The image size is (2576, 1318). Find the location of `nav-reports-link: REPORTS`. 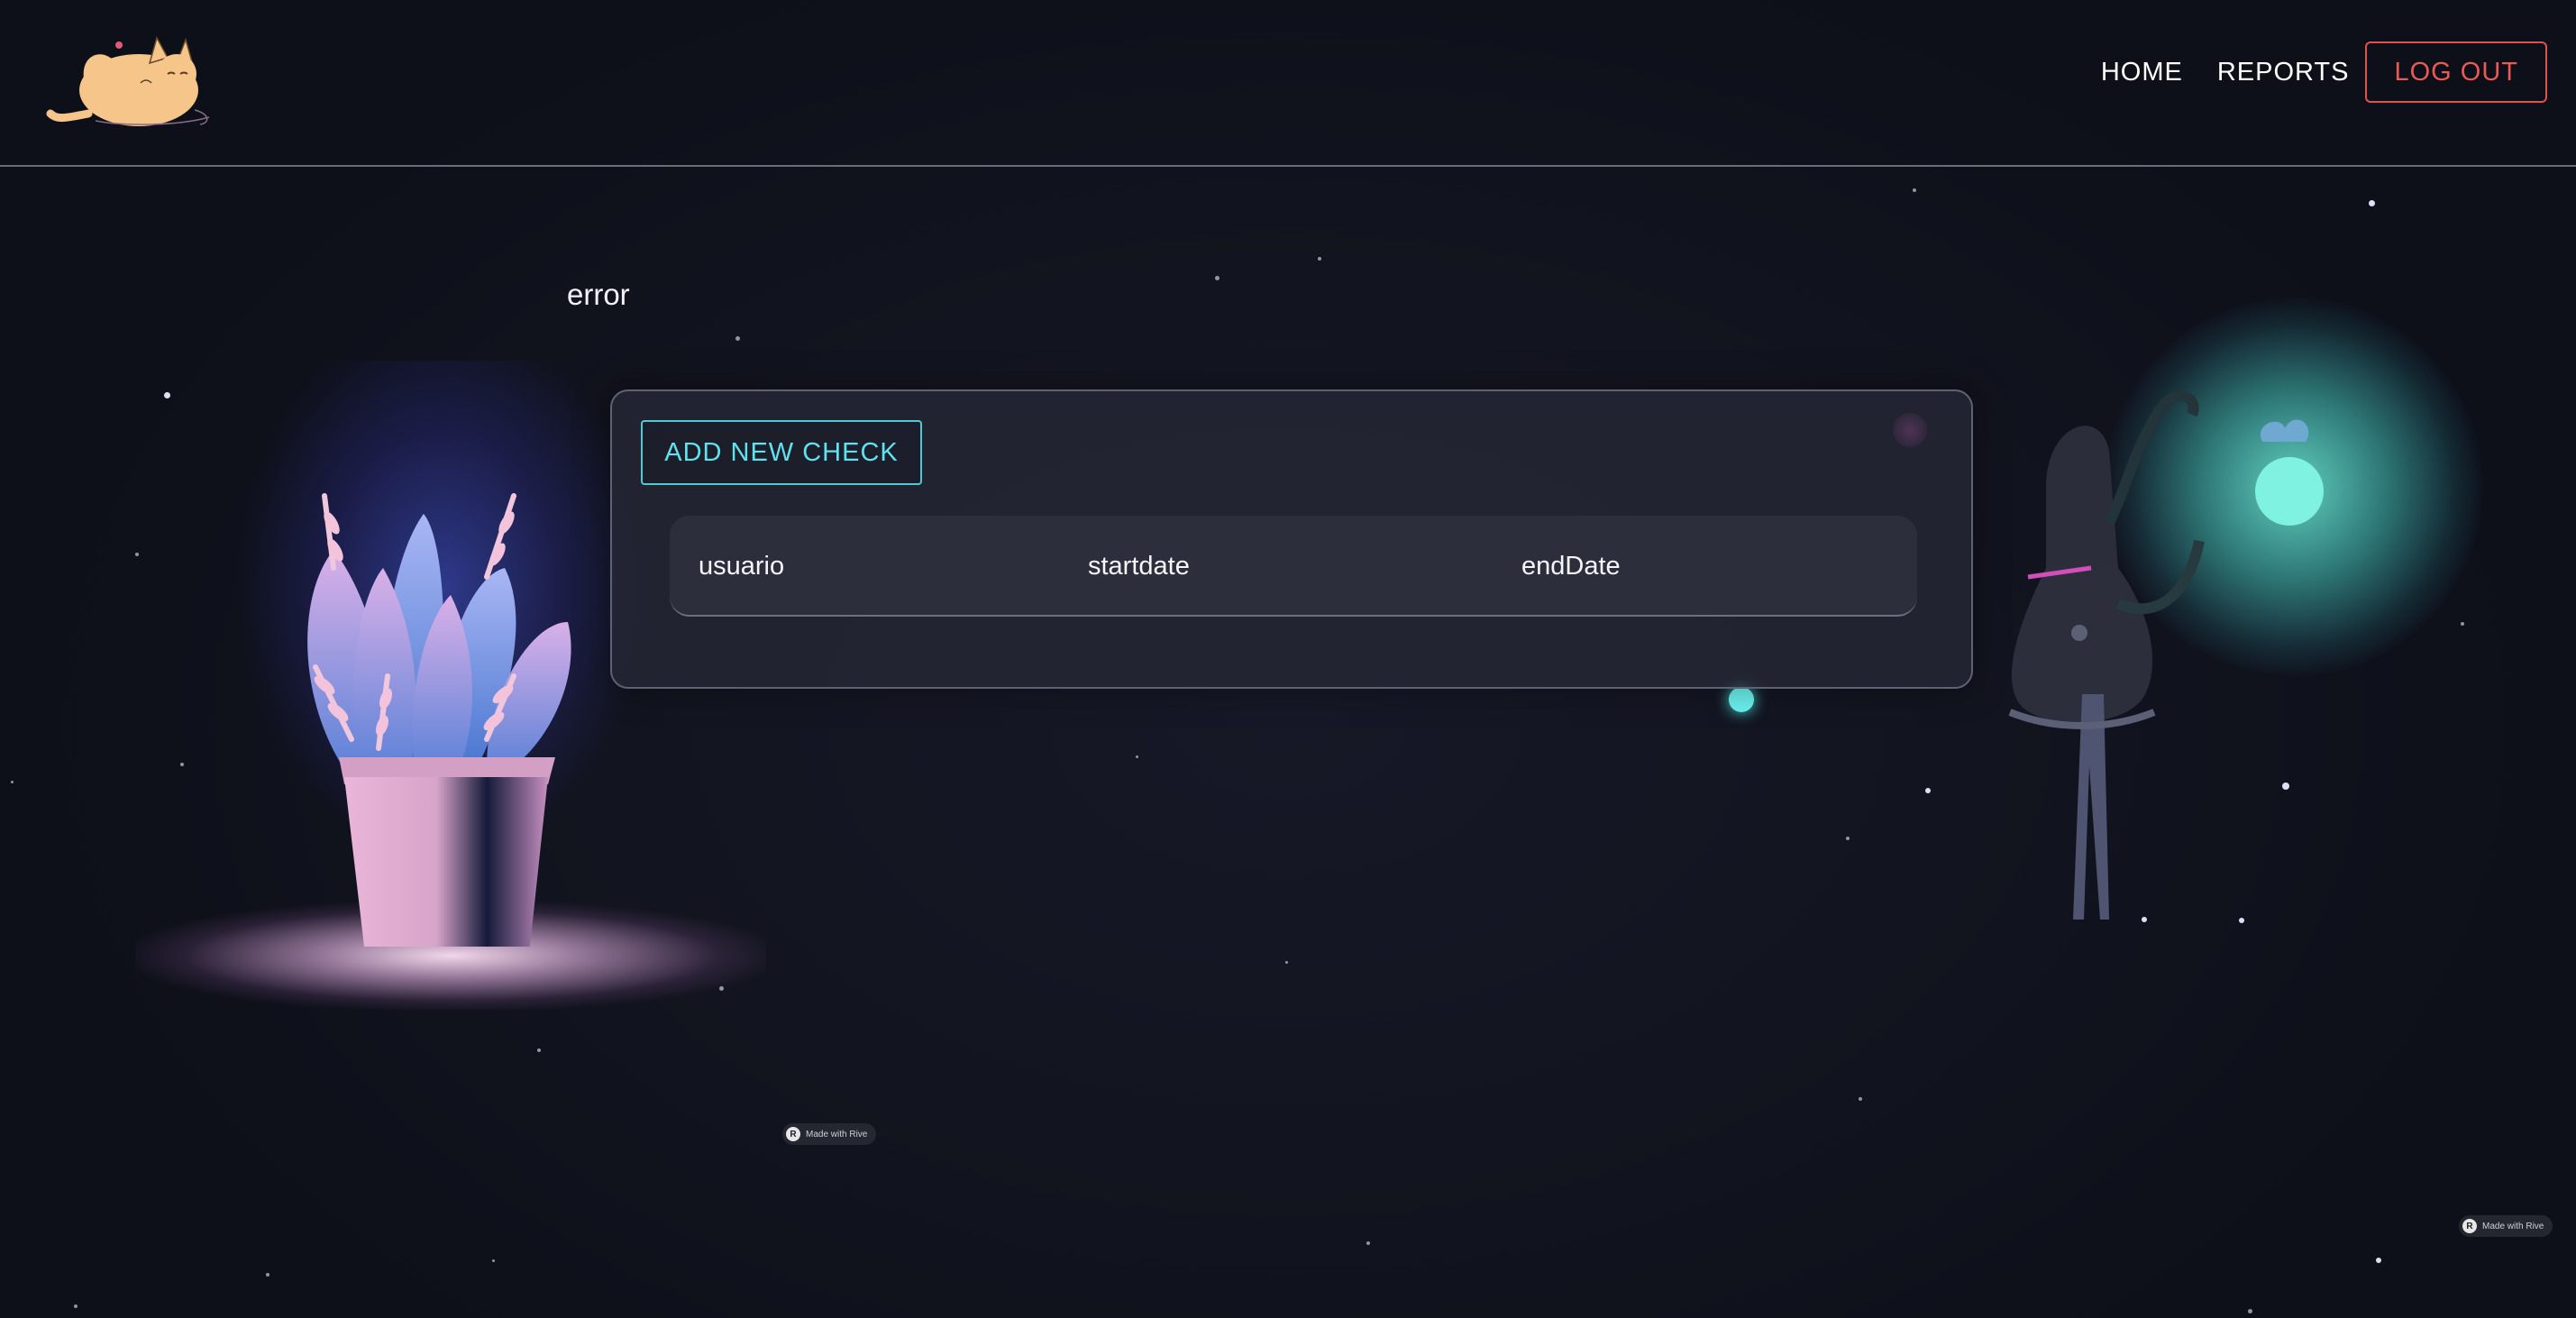

nav-reports-link: REPORTS is located at coordinates (2283, 72).